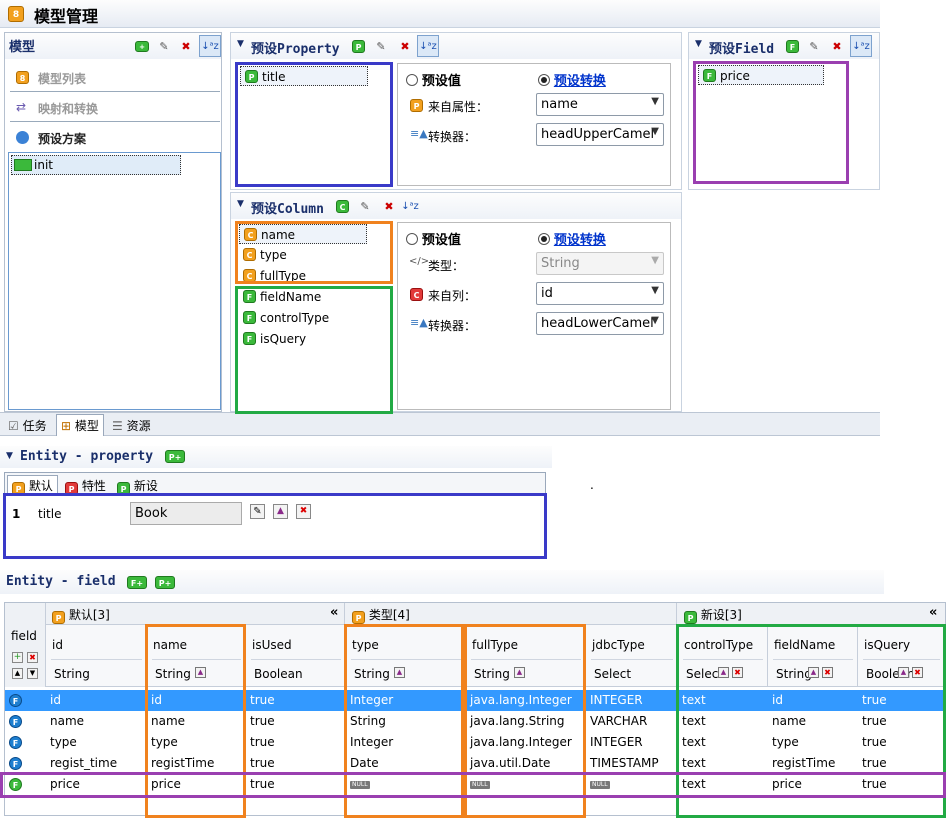 The width and height of the screenshot is (951, 831). What do you see at coordinates (296, 659) in the screenshot?
I see `header-divider` at bounding box center [296, 659].